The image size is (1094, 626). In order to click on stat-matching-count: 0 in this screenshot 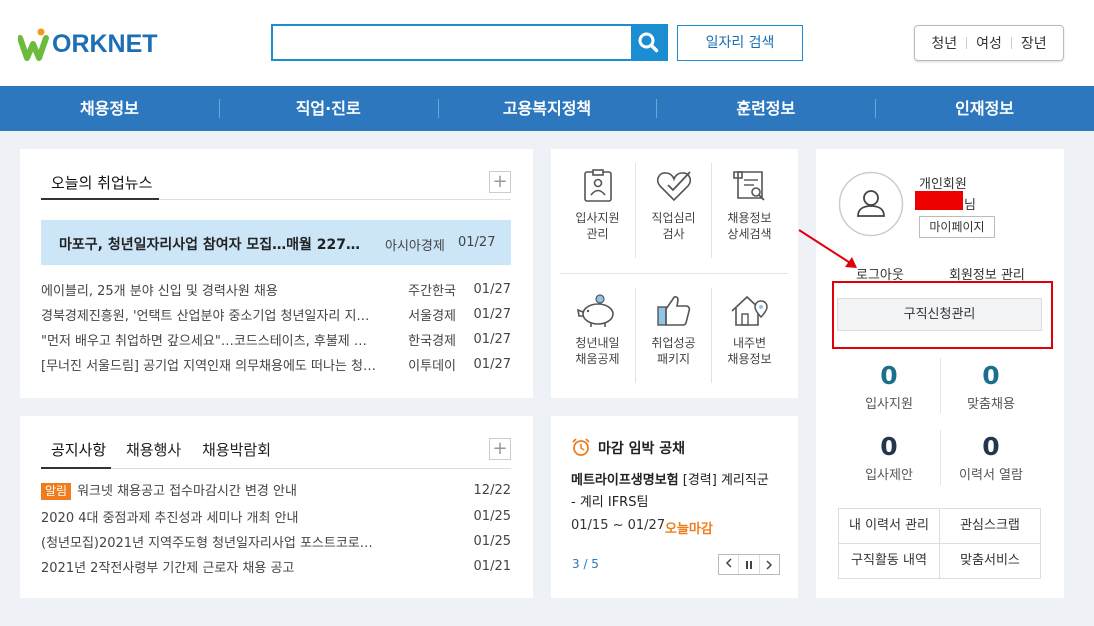, I will do `click(991, 375)`.